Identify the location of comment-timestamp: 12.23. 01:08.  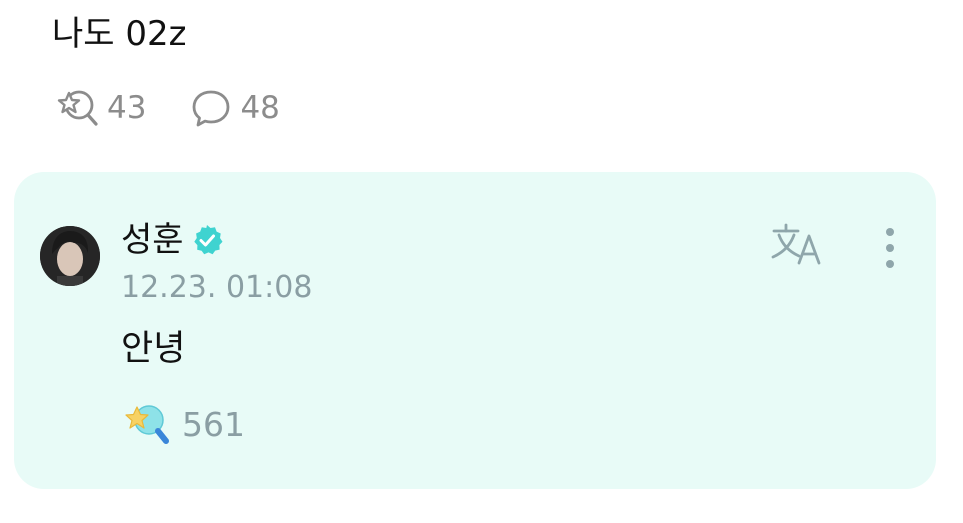
(217, 287).